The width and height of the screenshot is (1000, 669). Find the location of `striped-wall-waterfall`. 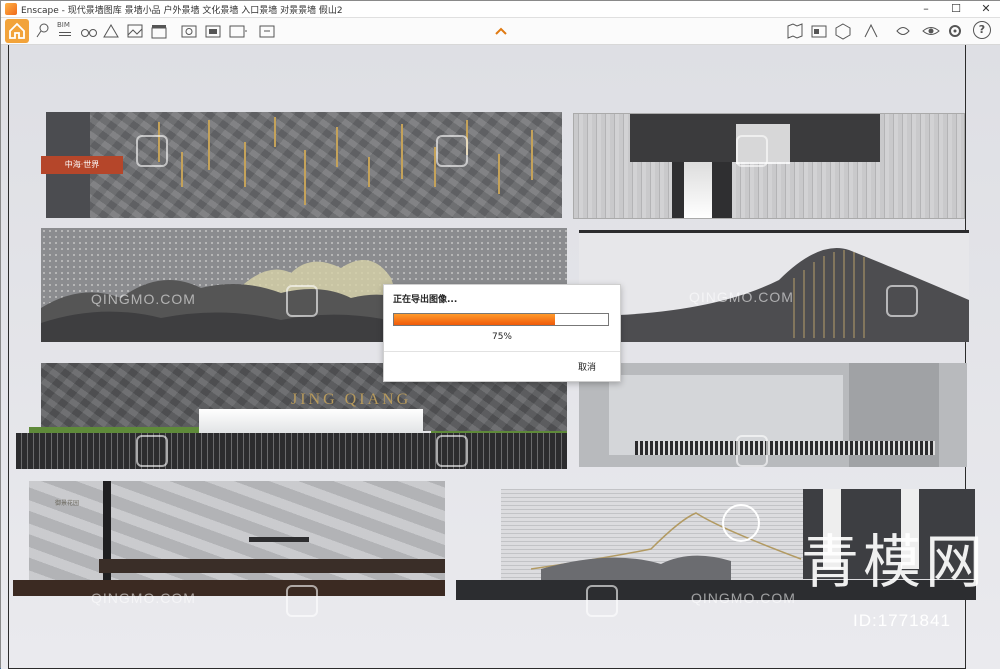

striped-wall-waterfall is located at coordinates (769, 166).